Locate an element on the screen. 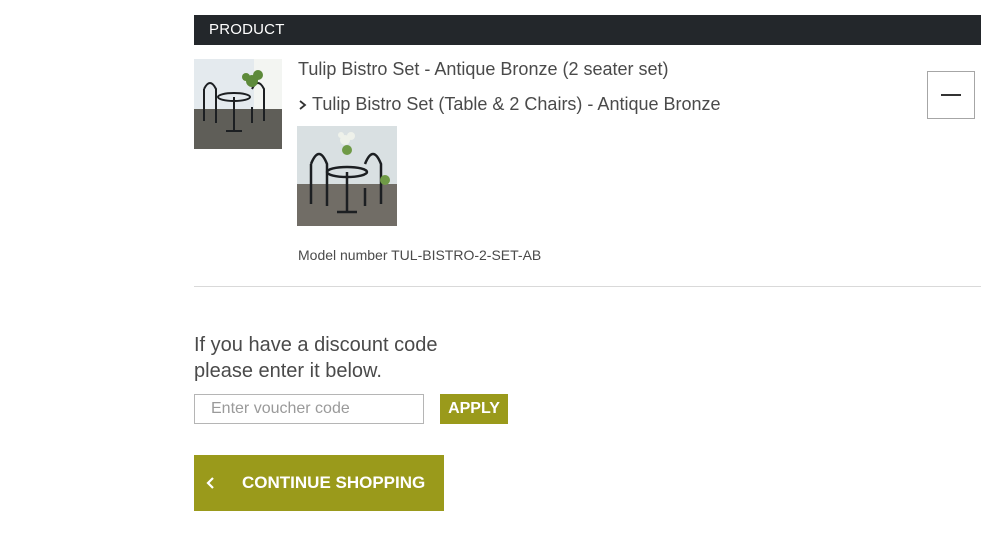 Image resolution: width=981 pixels, height=546 pixels. product-column-header: PRODUCT is located at coordinates (587, 30).